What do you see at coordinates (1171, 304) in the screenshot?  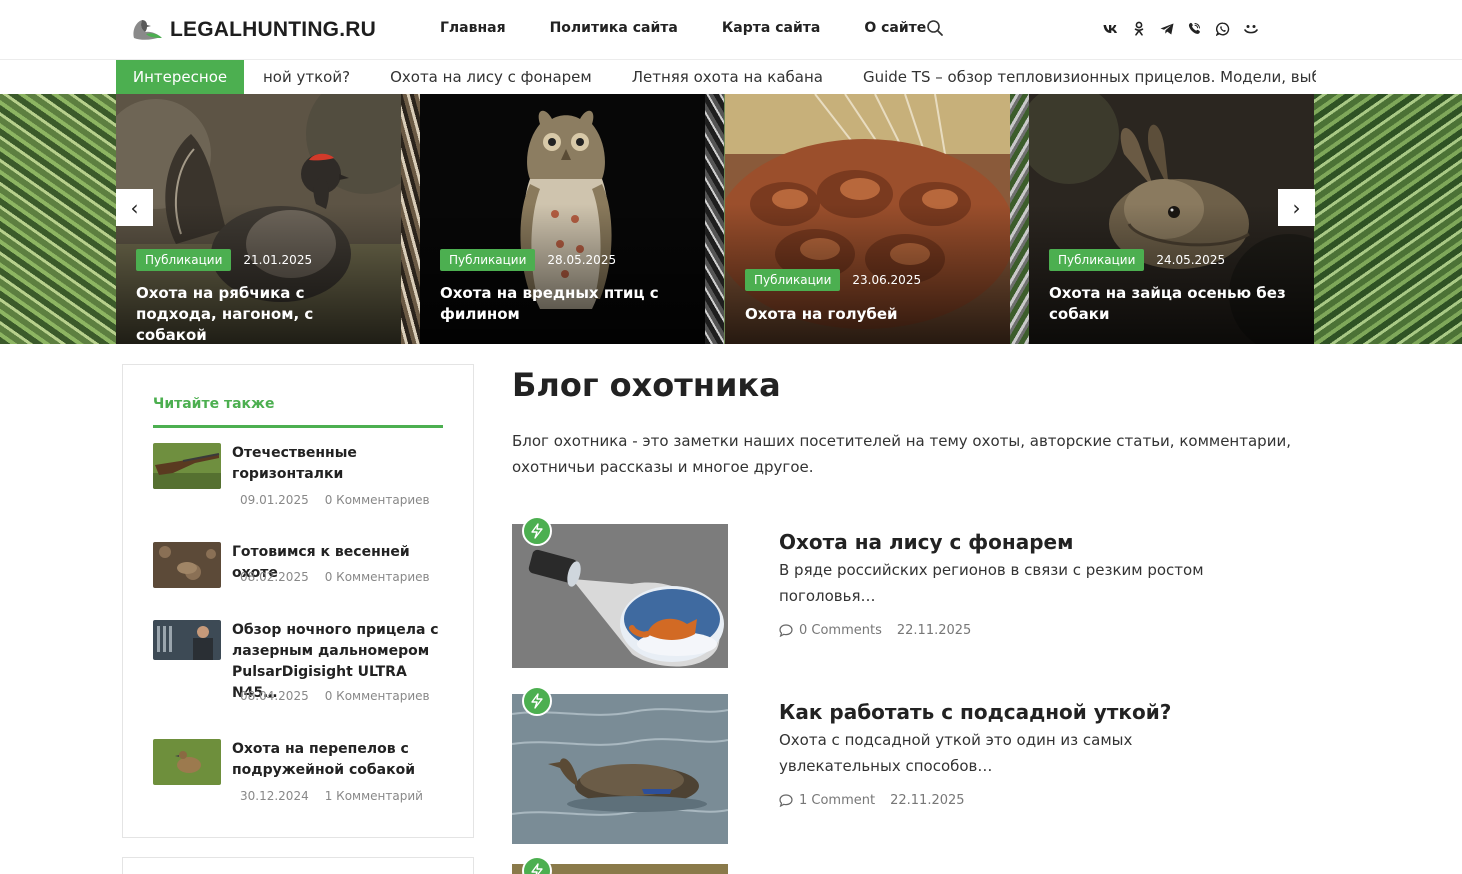 I see `slide-title: Охота на зайца осенью без собаки` at bounding box center [1171, 304].